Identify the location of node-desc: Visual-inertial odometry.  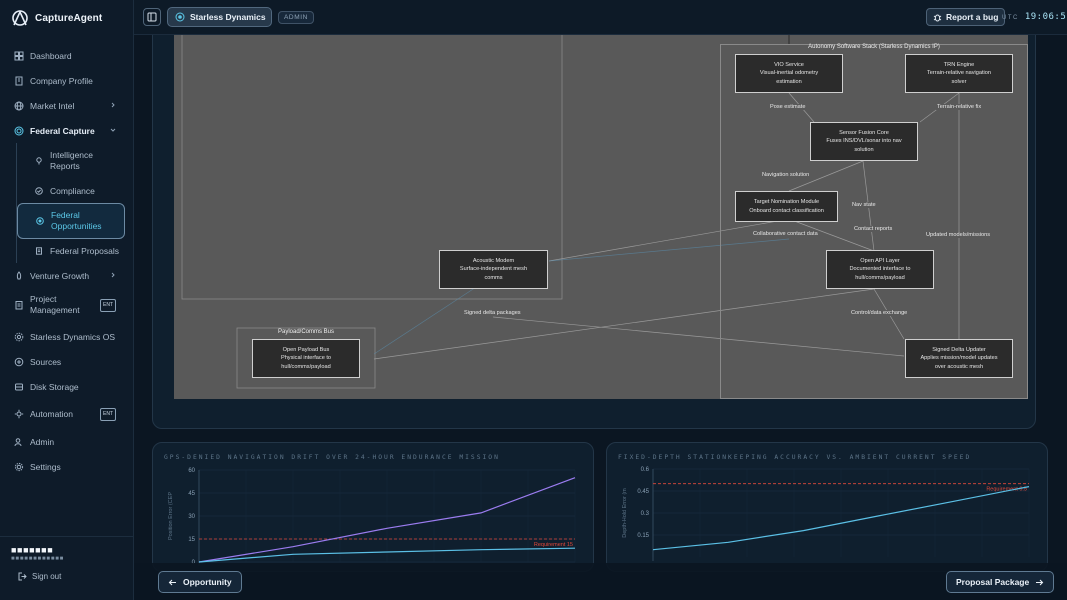
(789, 73).